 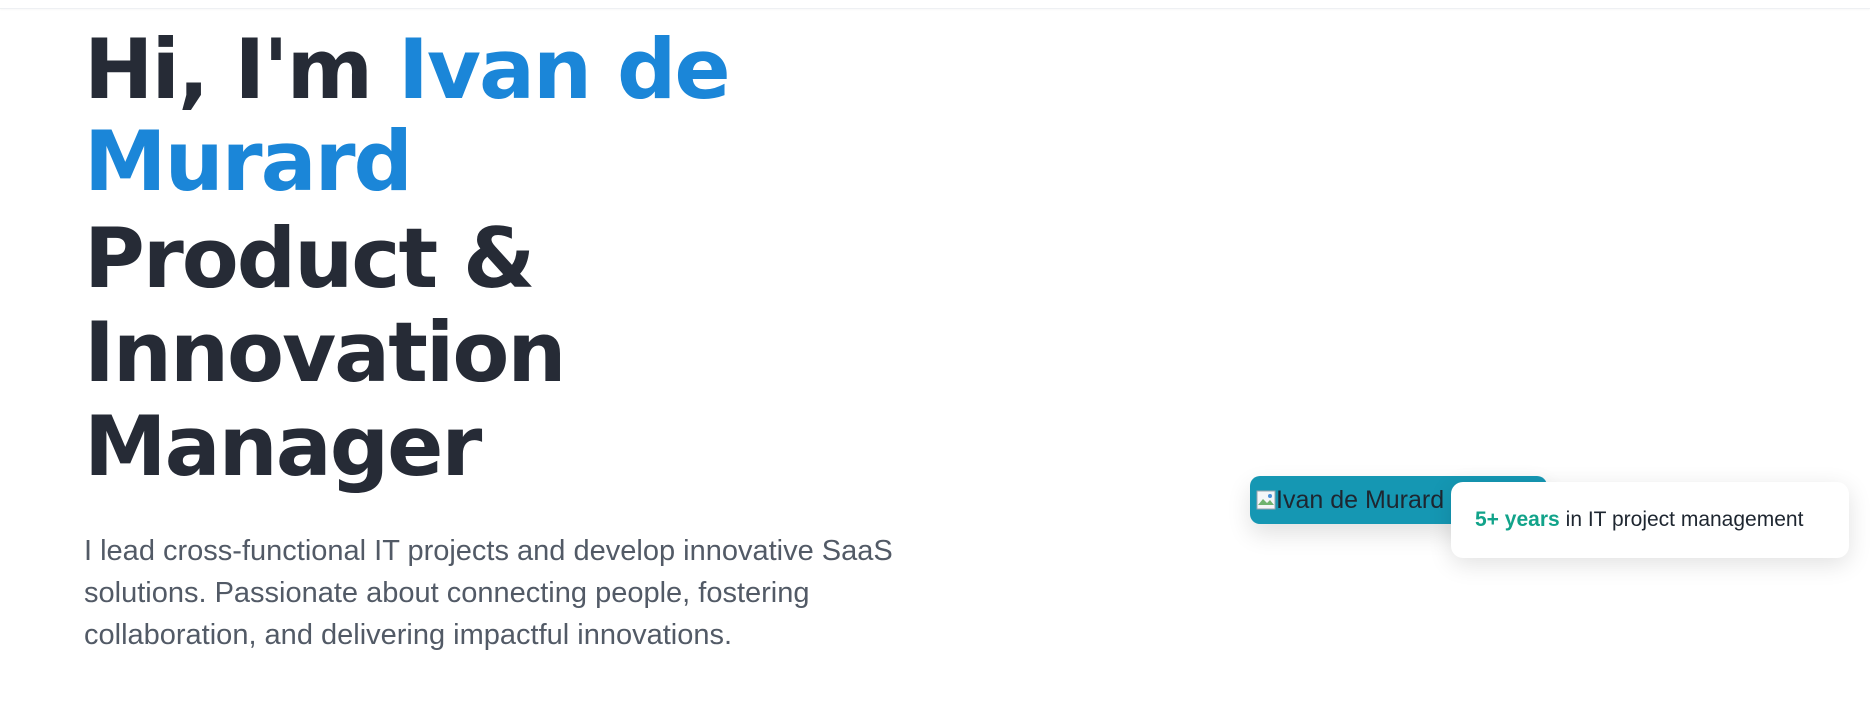 What do you see at coordinates (1684, 519) in the screenshot?
I see `experience-label: in IT project management` at bounding box center [1684, 519].